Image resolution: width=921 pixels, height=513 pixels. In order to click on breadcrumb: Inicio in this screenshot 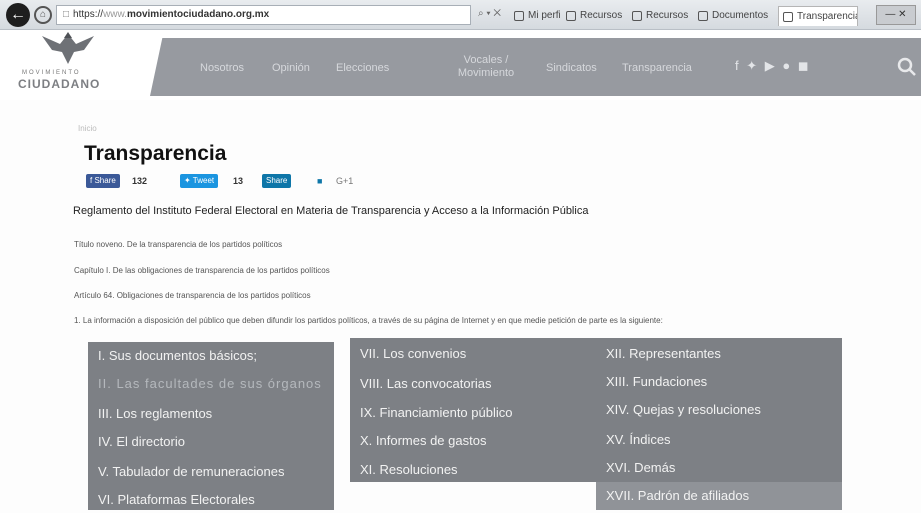, I will do `click(87, 128)`.